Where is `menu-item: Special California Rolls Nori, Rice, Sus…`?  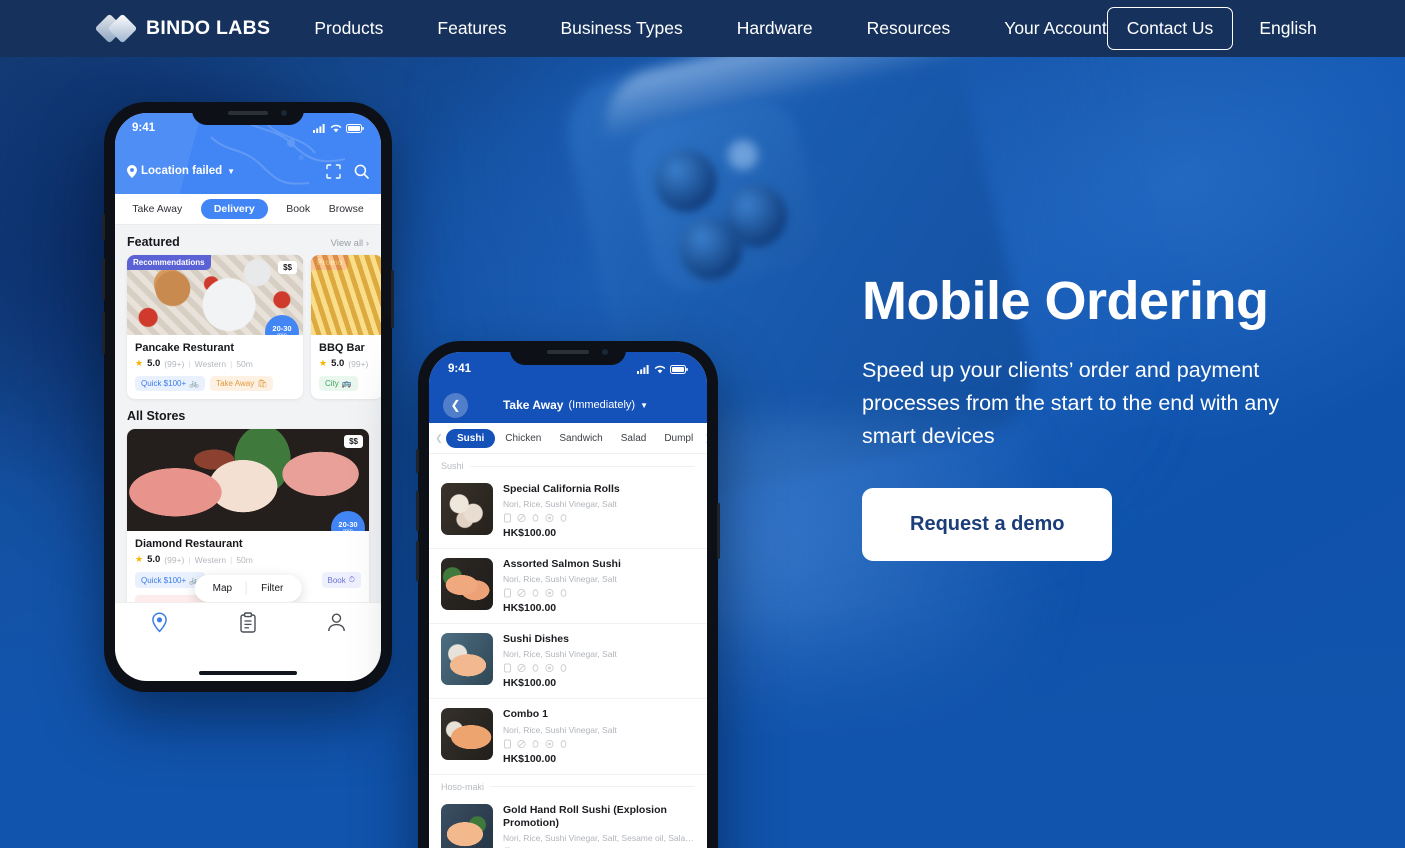 menu-item: Special California Rolls Nori, Rice, Sus… is located at coordinates (568, 512).